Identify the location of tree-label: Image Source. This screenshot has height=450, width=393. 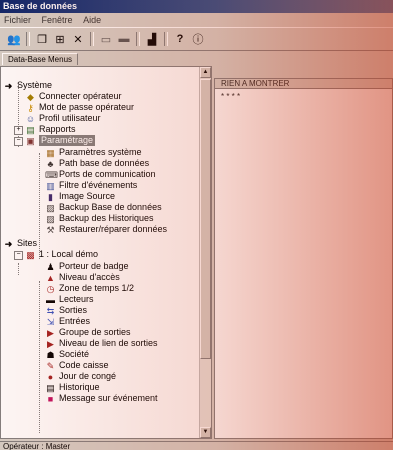
(87, 196).